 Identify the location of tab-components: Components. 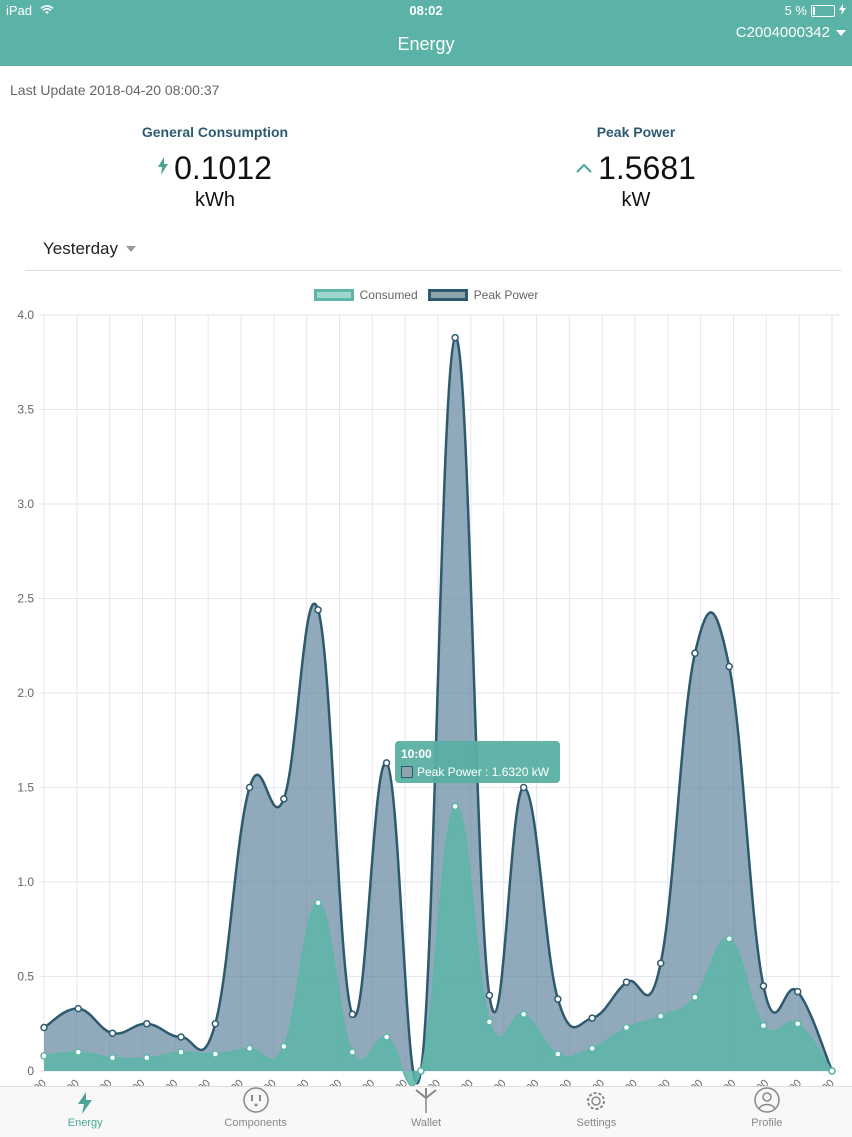
(255, 1112).